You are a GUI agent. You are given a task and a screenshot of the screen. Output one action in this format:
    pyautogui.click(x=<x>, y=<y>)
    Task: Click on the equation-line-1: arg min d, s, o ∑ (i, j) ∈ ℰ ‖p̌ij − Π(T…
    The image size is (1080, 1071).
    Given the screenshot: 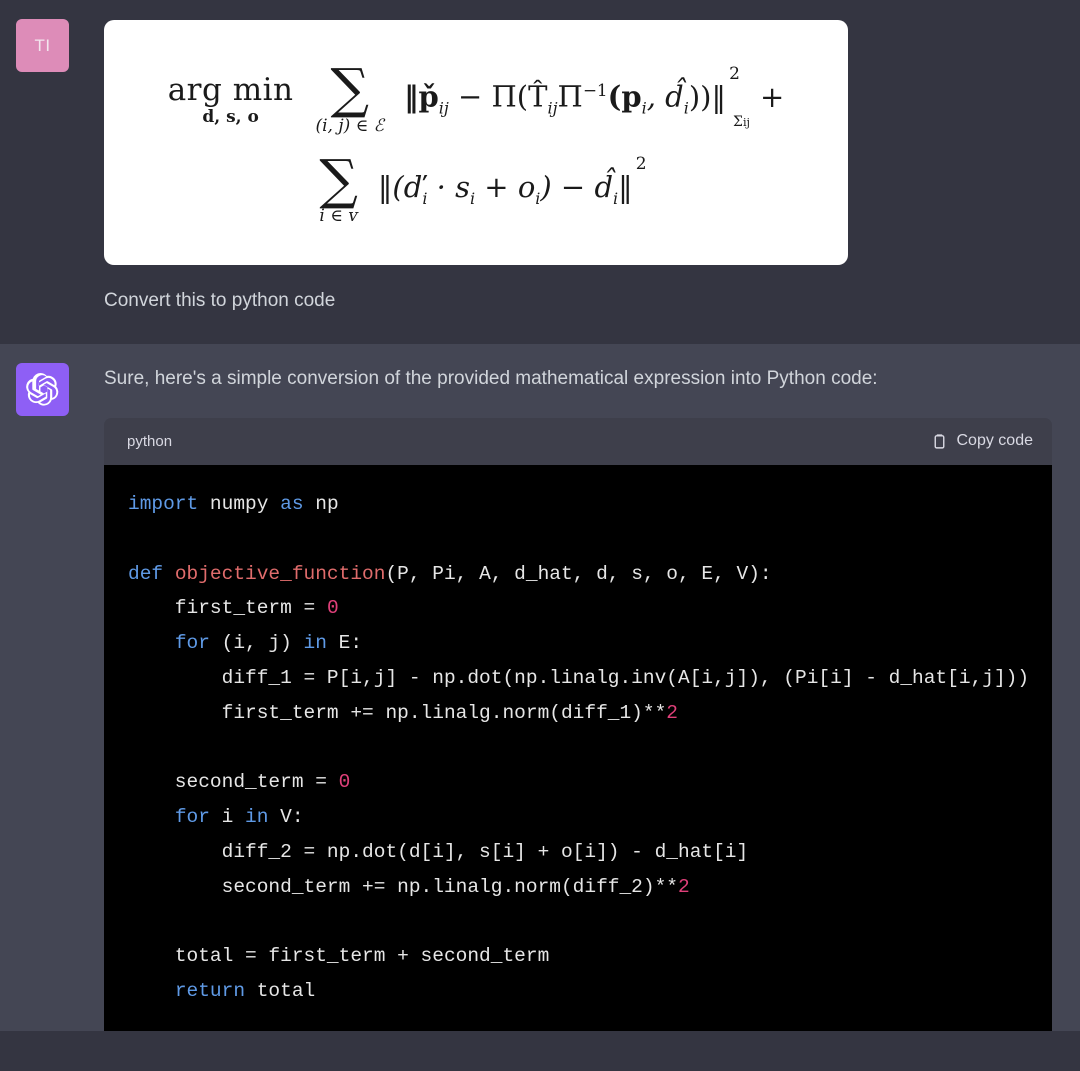 What is the action you would take?
    pyautogui.click(x=476, y=96)
    